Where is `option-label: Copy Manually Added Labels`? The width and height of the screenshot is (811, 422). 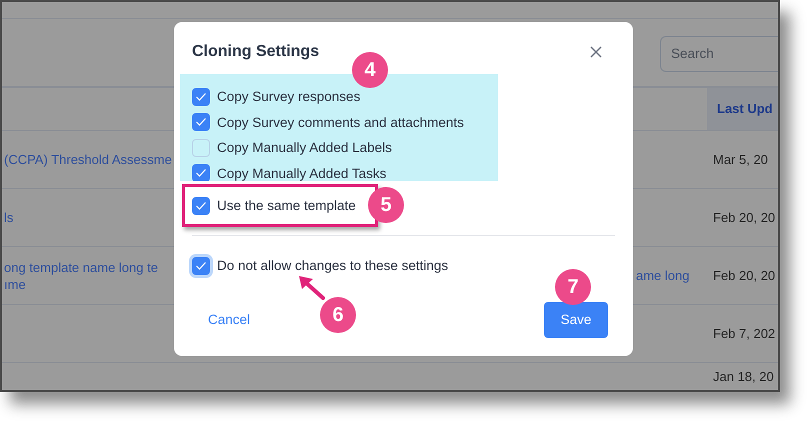
option-label: Copy Manually Added Labels is located at coordinates (304, 148).